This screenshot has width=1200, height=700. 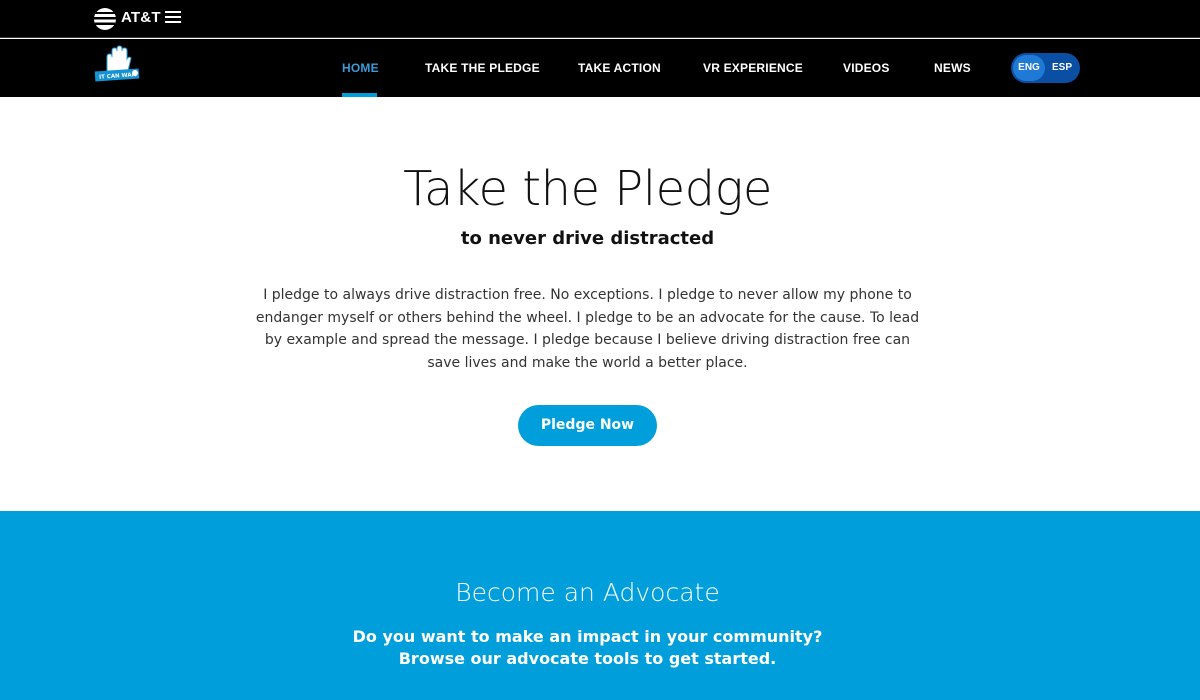 What do you see at coordinates (619, 68) in the screenshot?
I see `nav-item-take-action: TAKE ACTION` at bounding box center [619, 68].